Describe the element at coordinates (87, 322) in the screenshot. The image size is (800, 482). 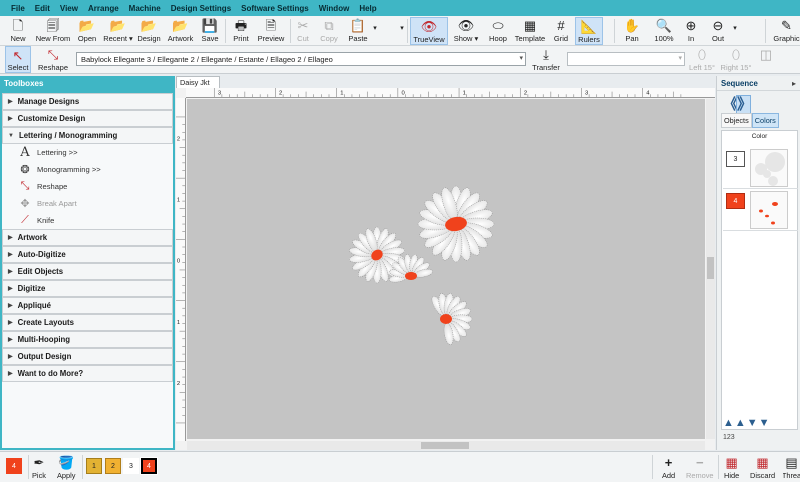
I see `category-create-layouts: ▶ Create Layouts` at that location.